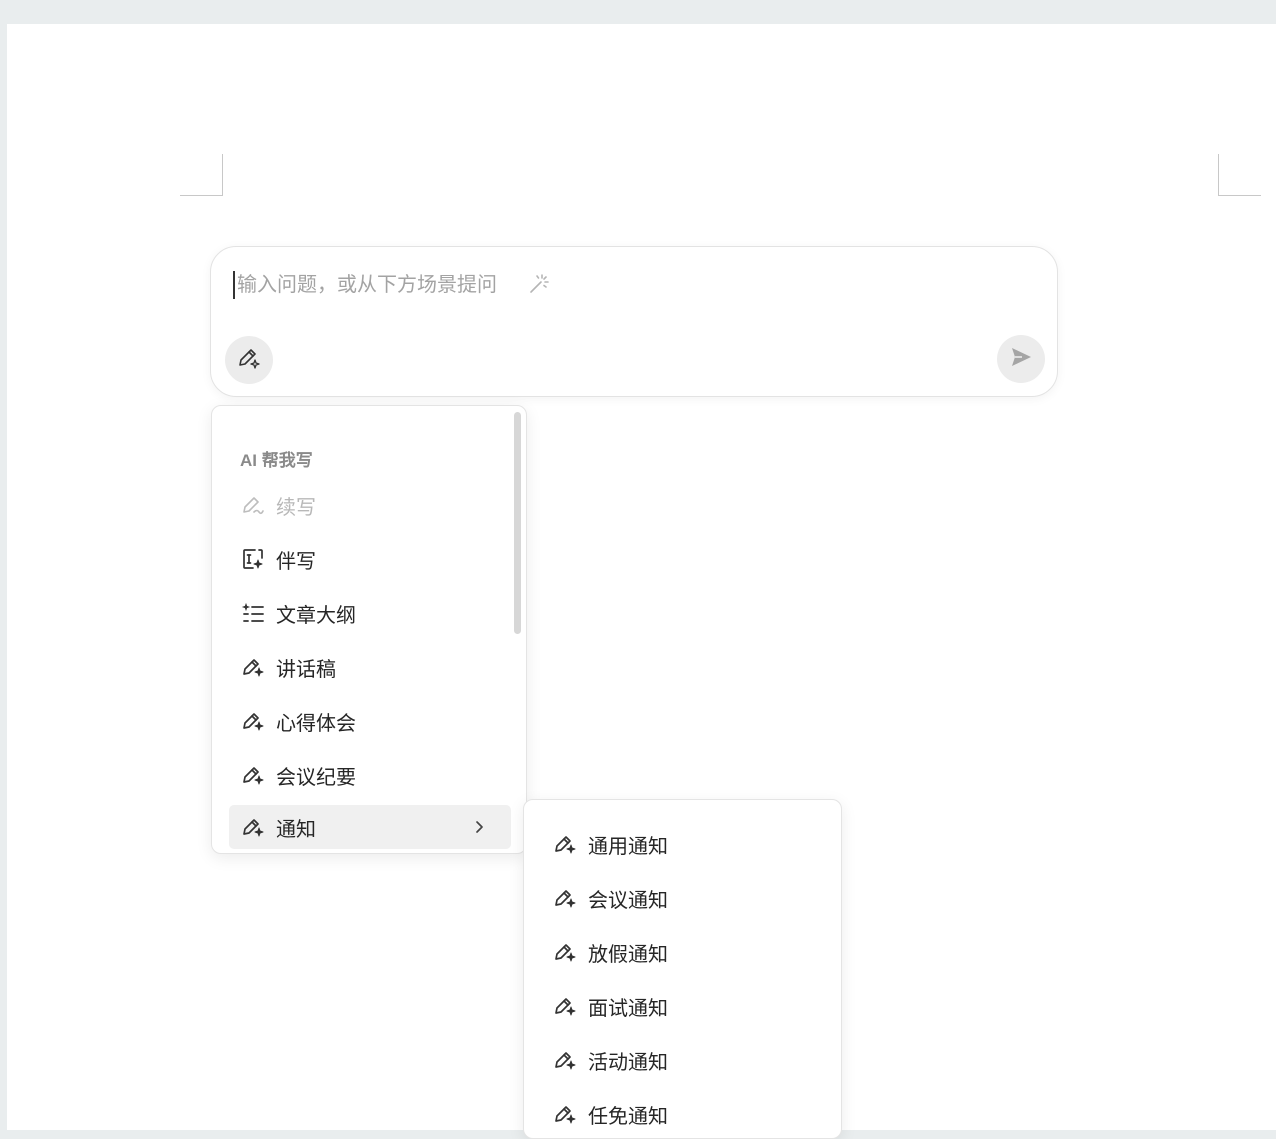 Image resolution: width=1276 pixels, height=1139 pixels. I want to click on send-button, so click(1021, 359).